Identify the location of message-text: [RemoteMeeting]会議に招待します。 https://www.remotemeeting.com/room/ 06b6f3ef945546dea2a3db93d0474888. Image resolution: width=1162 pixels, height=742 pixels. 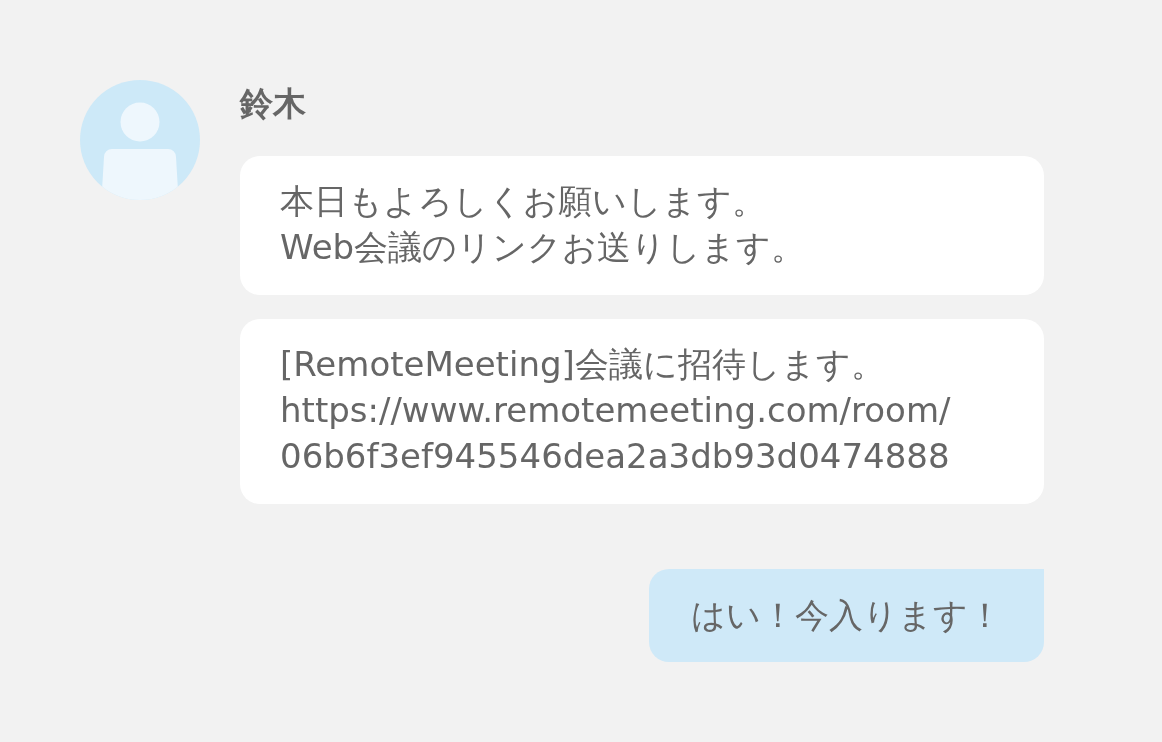
(616, 410).